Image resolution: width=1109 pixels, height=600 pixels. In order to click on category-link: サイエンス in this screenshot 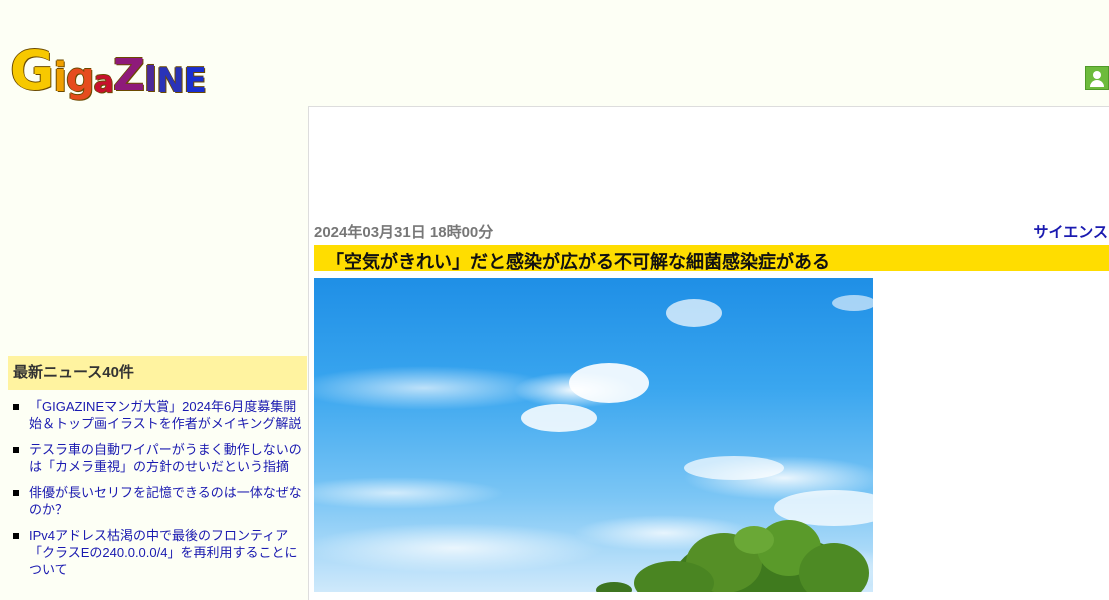, I will do `click(1070, 231)`.